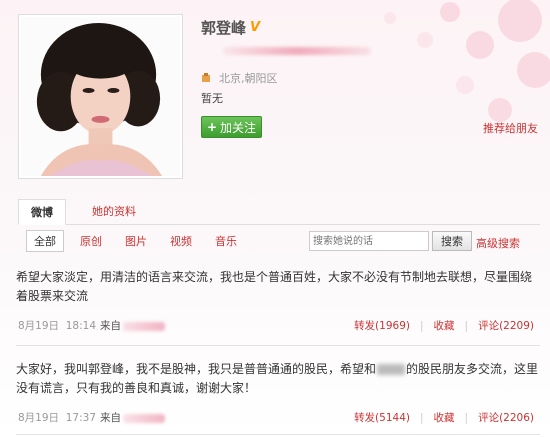 The height and width of the screenshot is (437, 550). What do you see at coordinates (212, 127) in the screenshot?
I see `plus-icon: +` at bounding box center [212, 127].